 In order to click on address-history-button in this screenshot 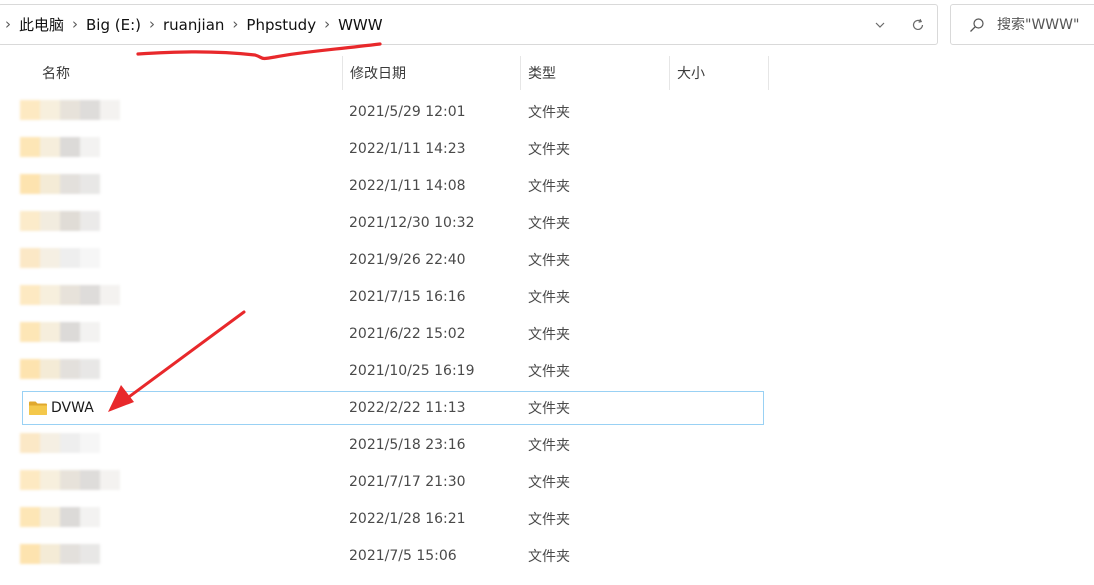, I will do `click(880, 24)`.